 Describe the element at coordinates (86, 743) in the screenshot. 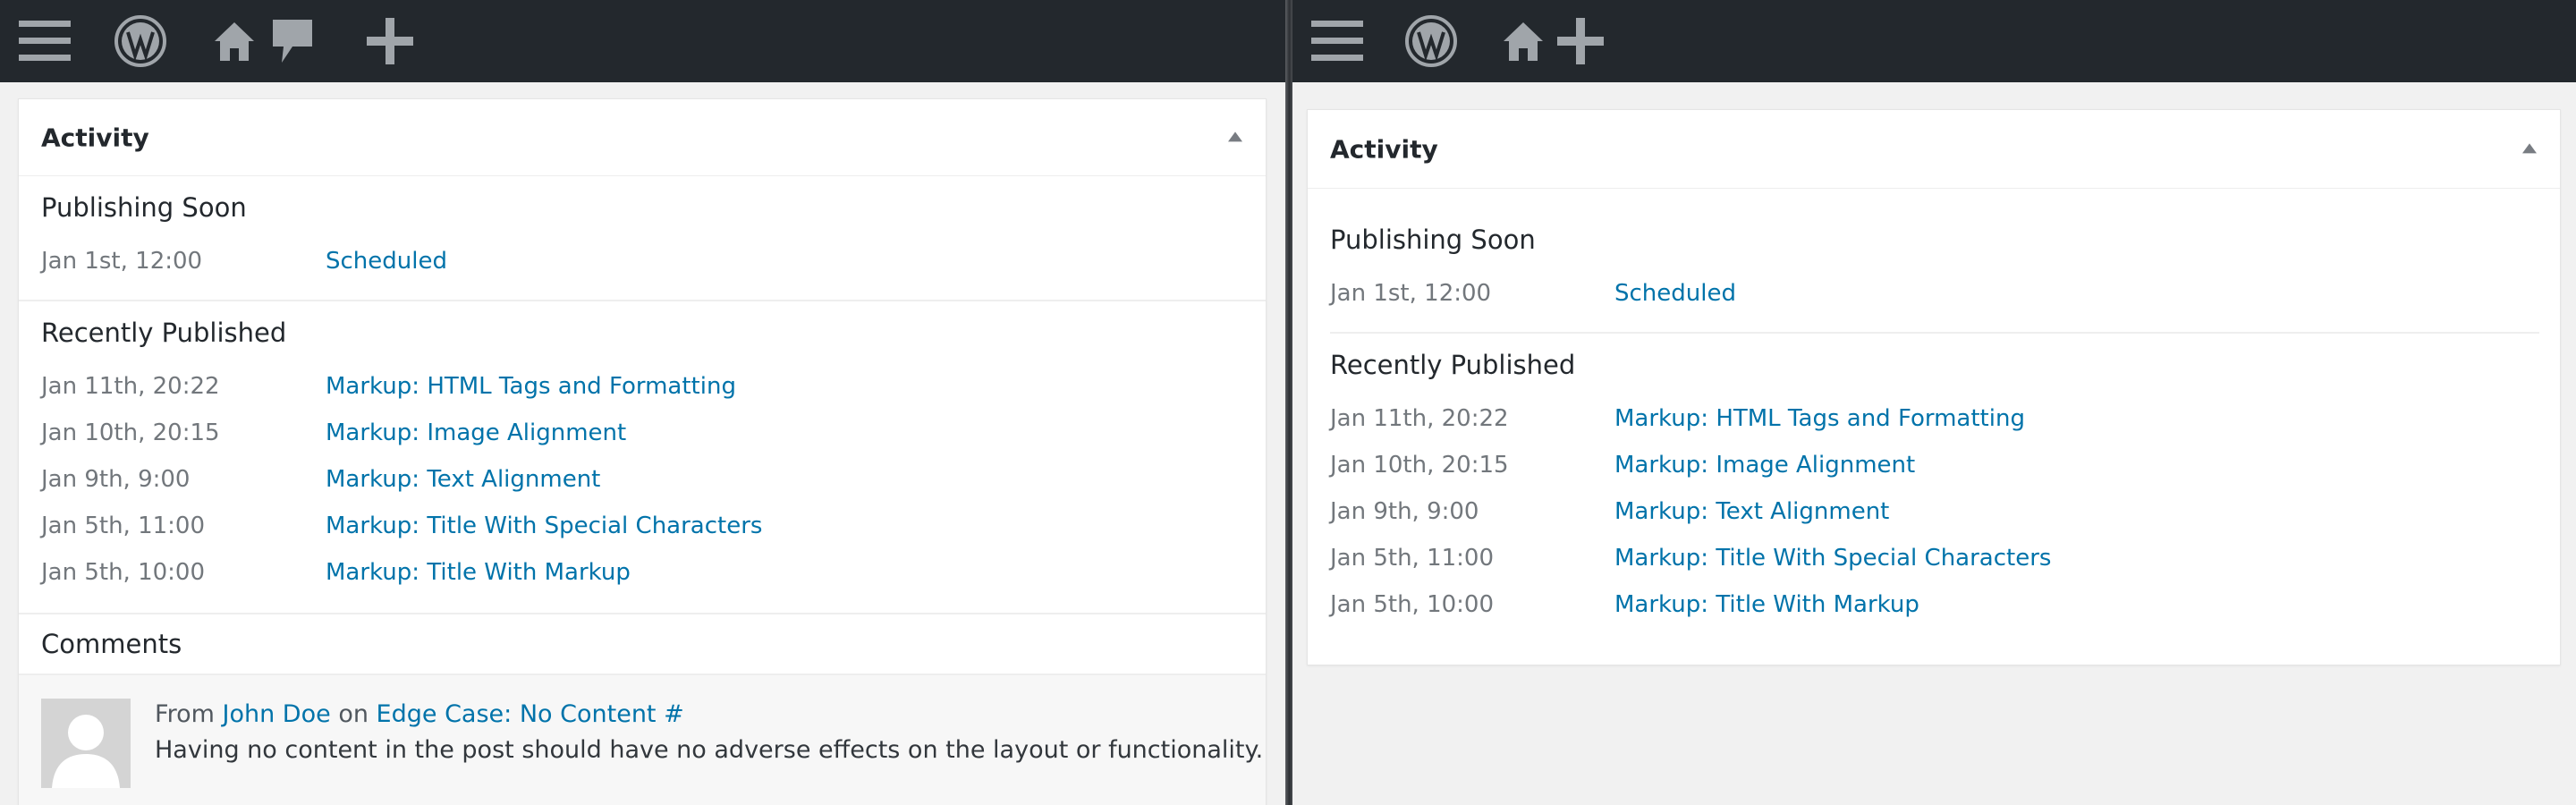

I see `avatar` at that location.